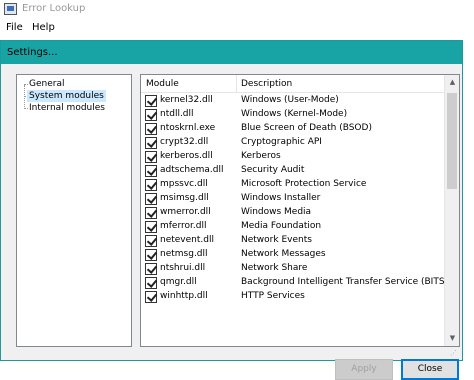 The image size is (474, 380). Describe the element at coordinates (273, 296) in the screenshot. I see `module-description-cell: HTTP Services` at that location.